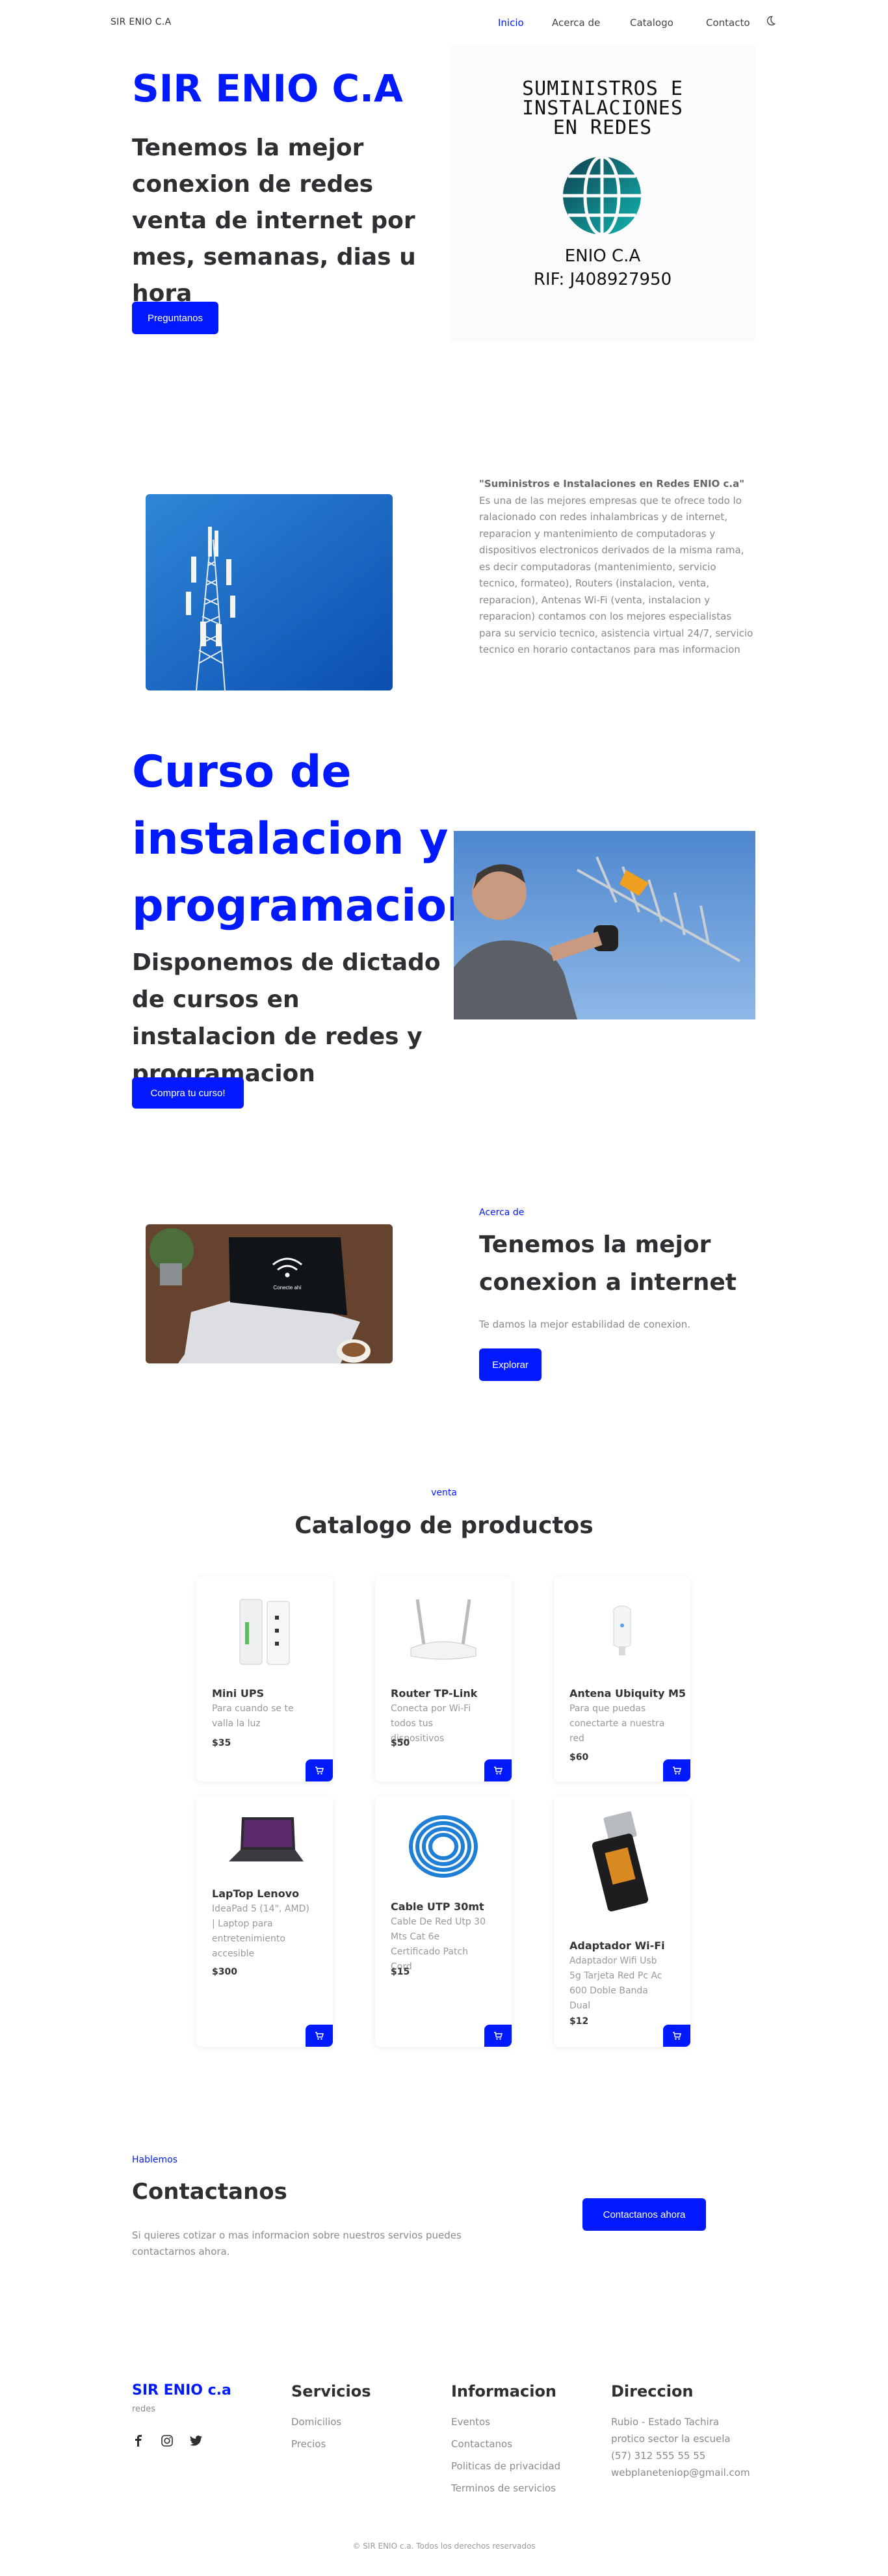 This screenshot has width=888, height=2576. What do you see at coordinates (505, 2444) in the screenshot?
I see `footer-link-contactanos: Contactanos` at bounding box center [505, 2444].